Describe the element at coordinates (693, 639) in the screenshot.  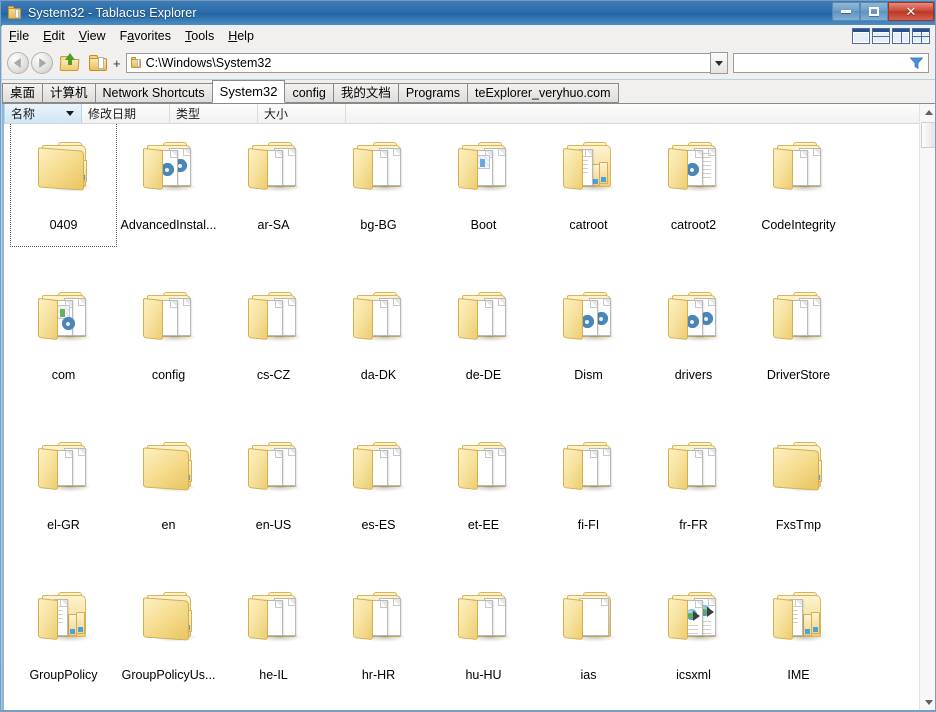
I see `list-item: icsxml` at that location.